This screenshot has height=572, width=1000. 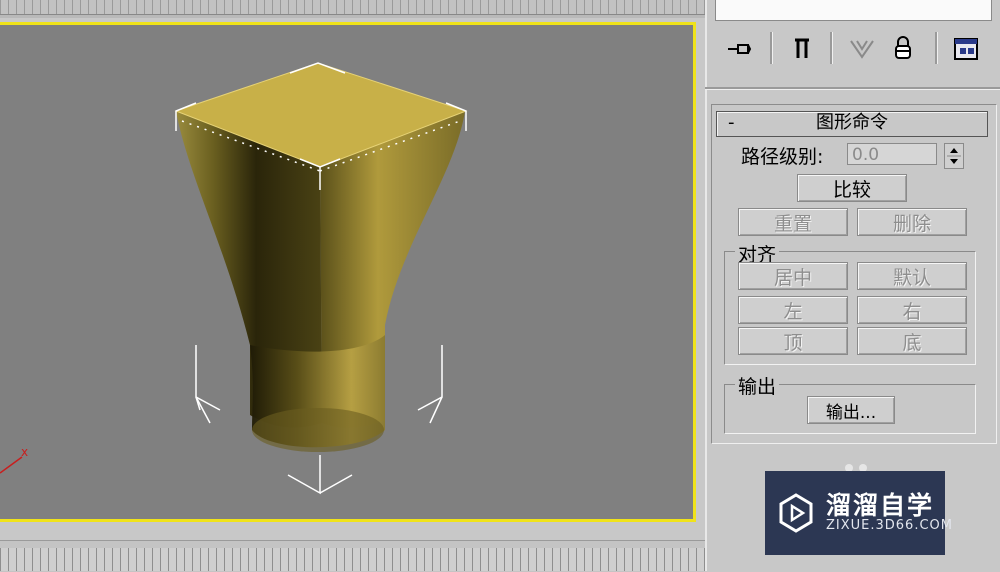 I want to click on x-axis-line, so click(x=11, y=465).